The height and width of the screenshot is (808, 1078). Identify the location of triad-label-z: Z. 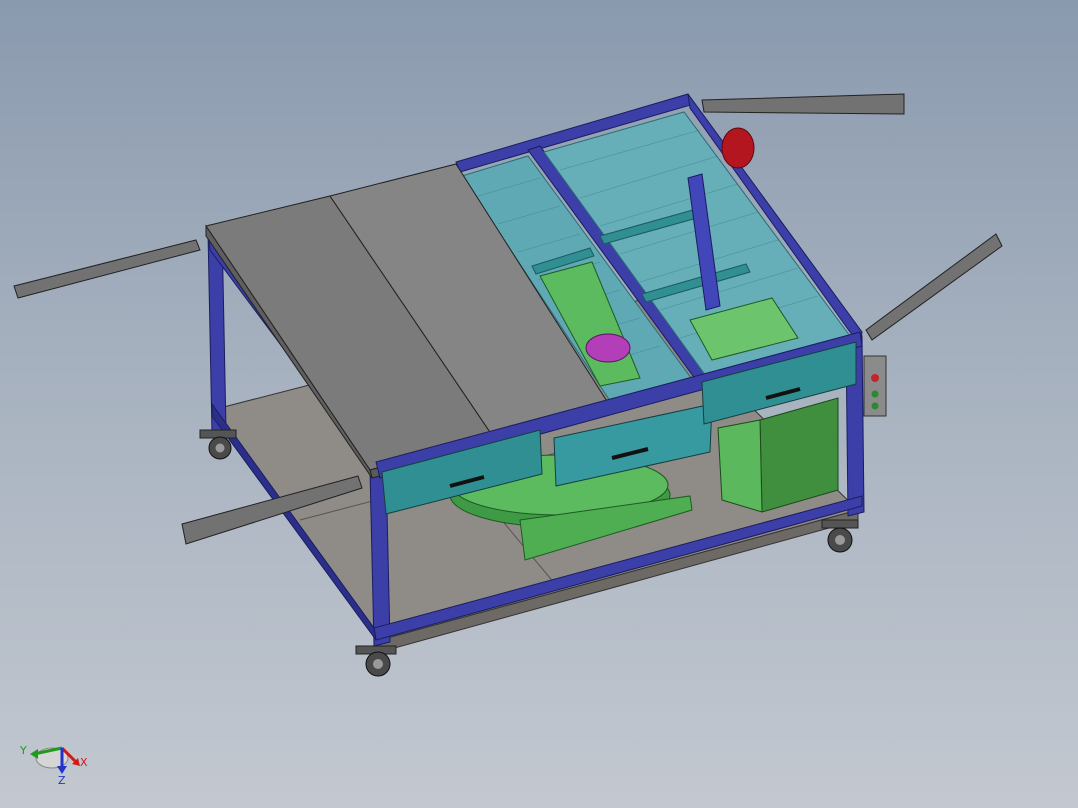
(62, 780).